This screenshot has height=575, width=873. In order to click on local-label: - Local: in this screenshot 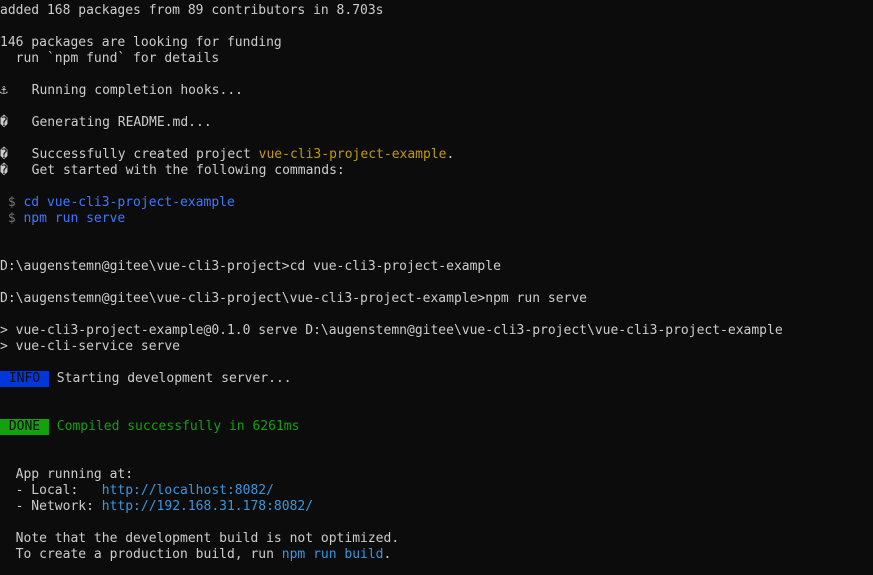, I will do `click(51, 490)`.